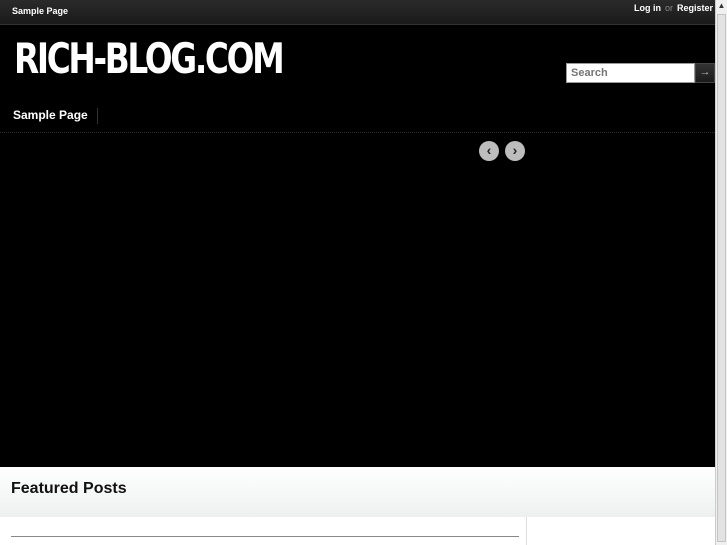  I want to click on content-divider, so click(265, 536).